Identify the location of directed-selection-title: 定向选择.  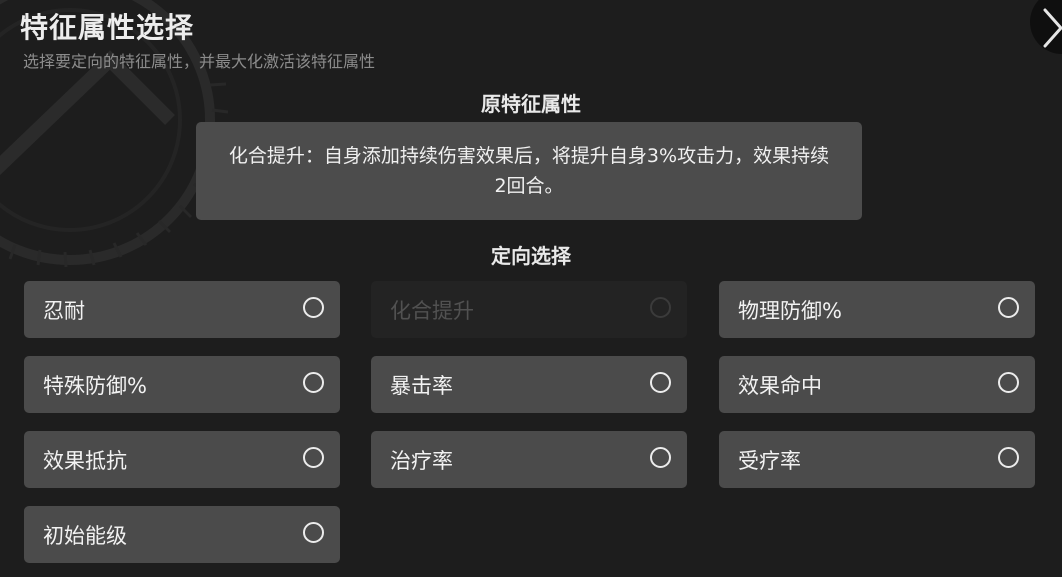
(531, 256).